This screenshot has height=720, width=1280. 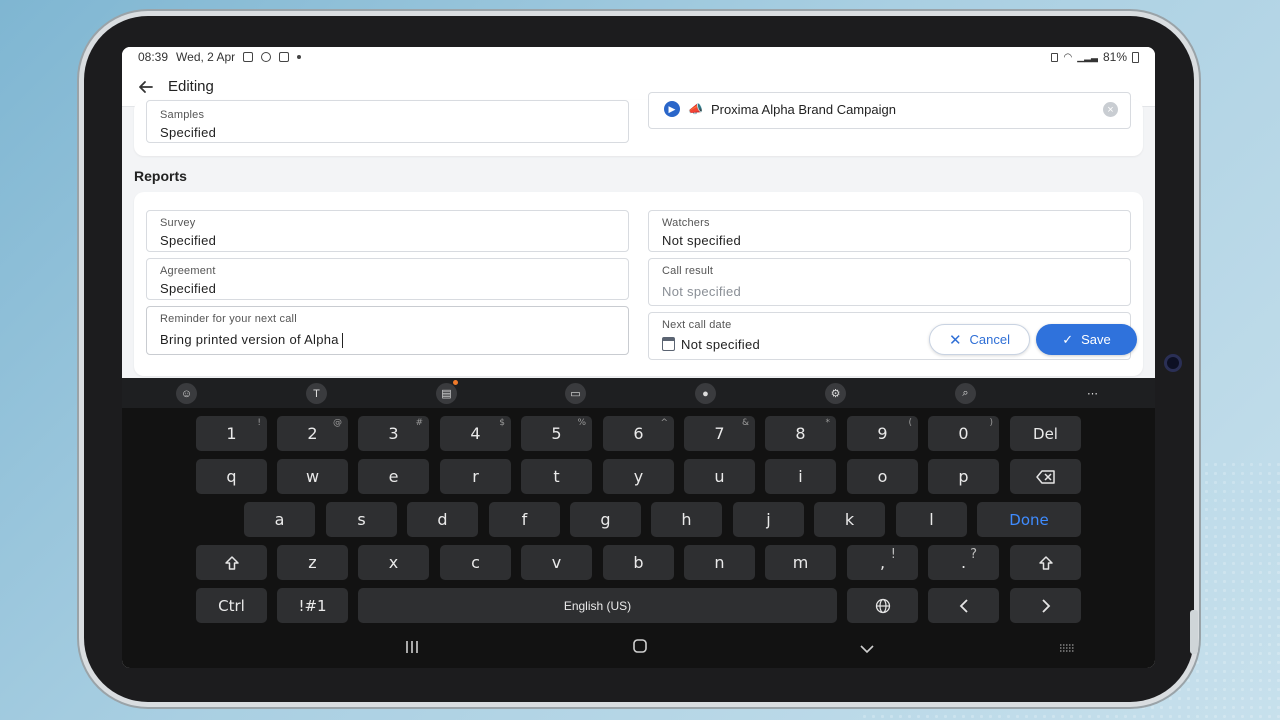 What do you see at coordinates (965, 393) in the screenshot?
I see `search-icon: ⌕` at bounding box center [965, 393].